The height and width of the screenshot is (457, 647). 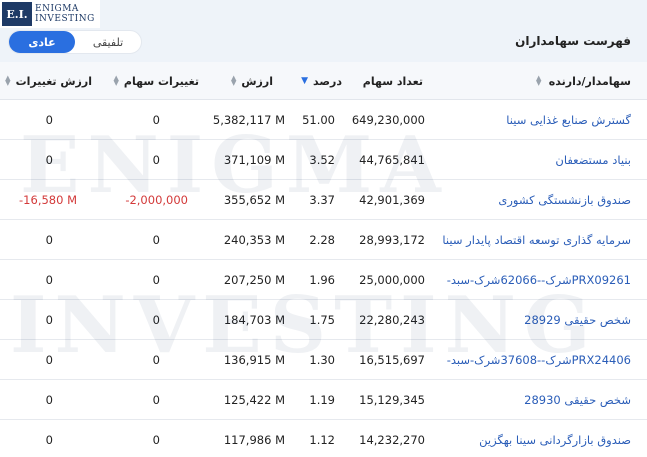 I want to click on percent-cell: 2.28, so click(x=322, y=240).